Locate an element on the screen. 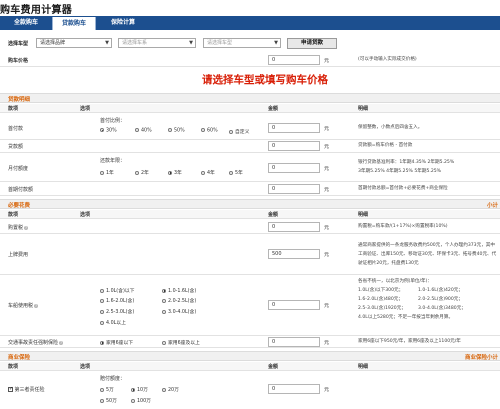  repay-1y: 1年 is located at coordinates (107, 172).